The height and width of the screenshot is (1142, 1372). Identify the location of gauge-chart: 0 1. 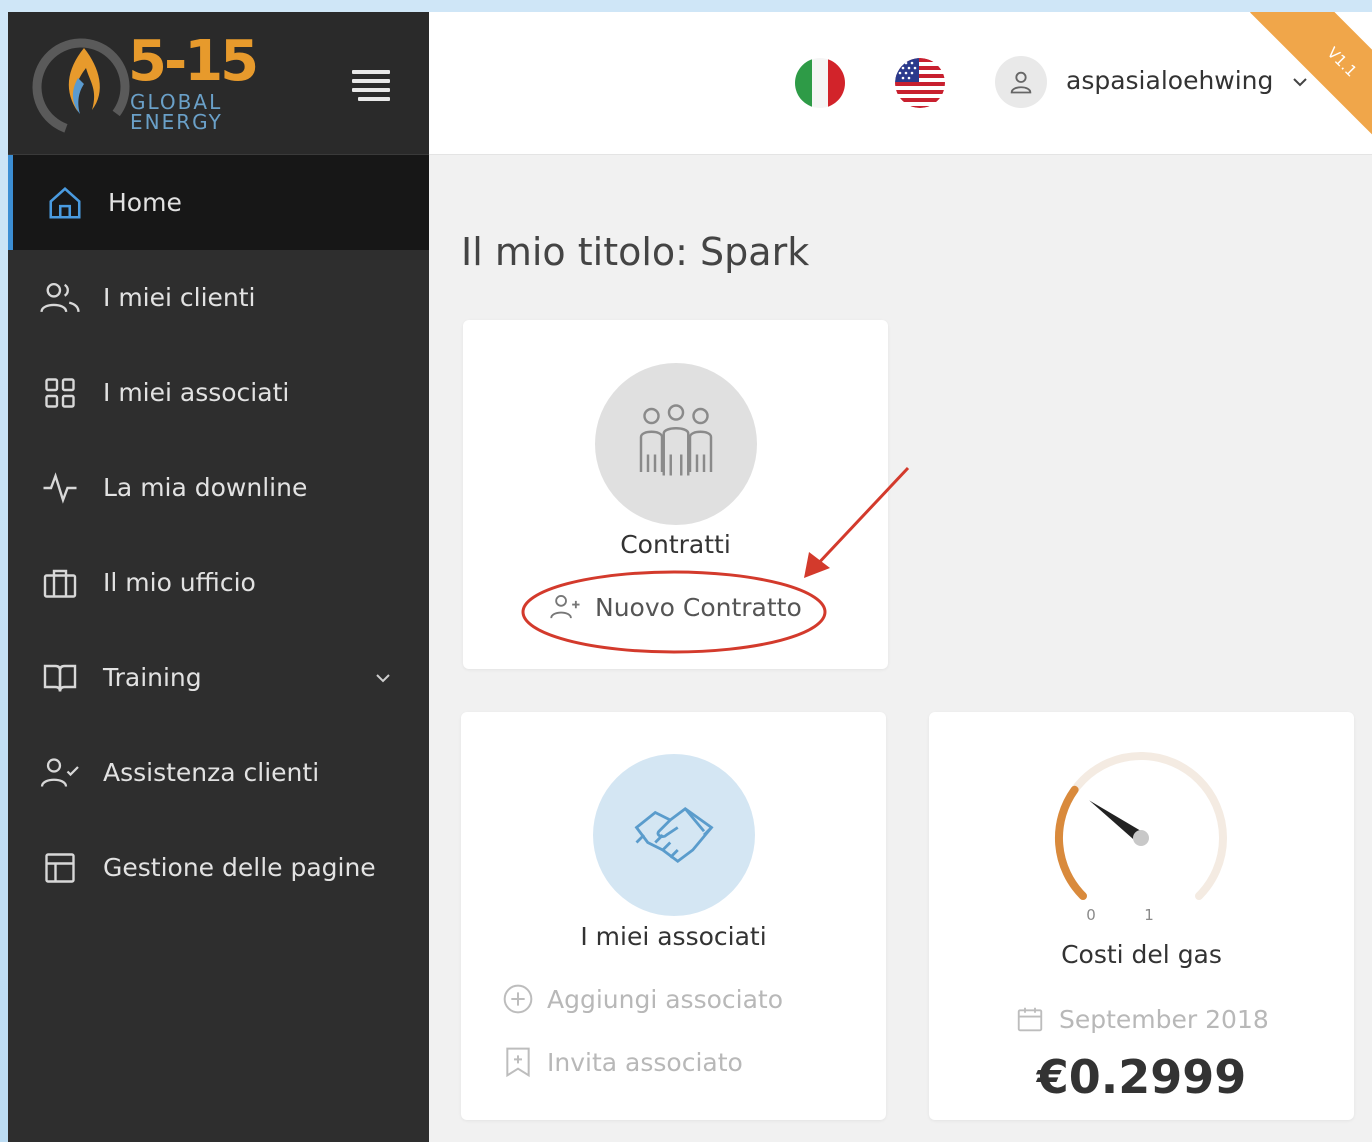
(1140, 838).